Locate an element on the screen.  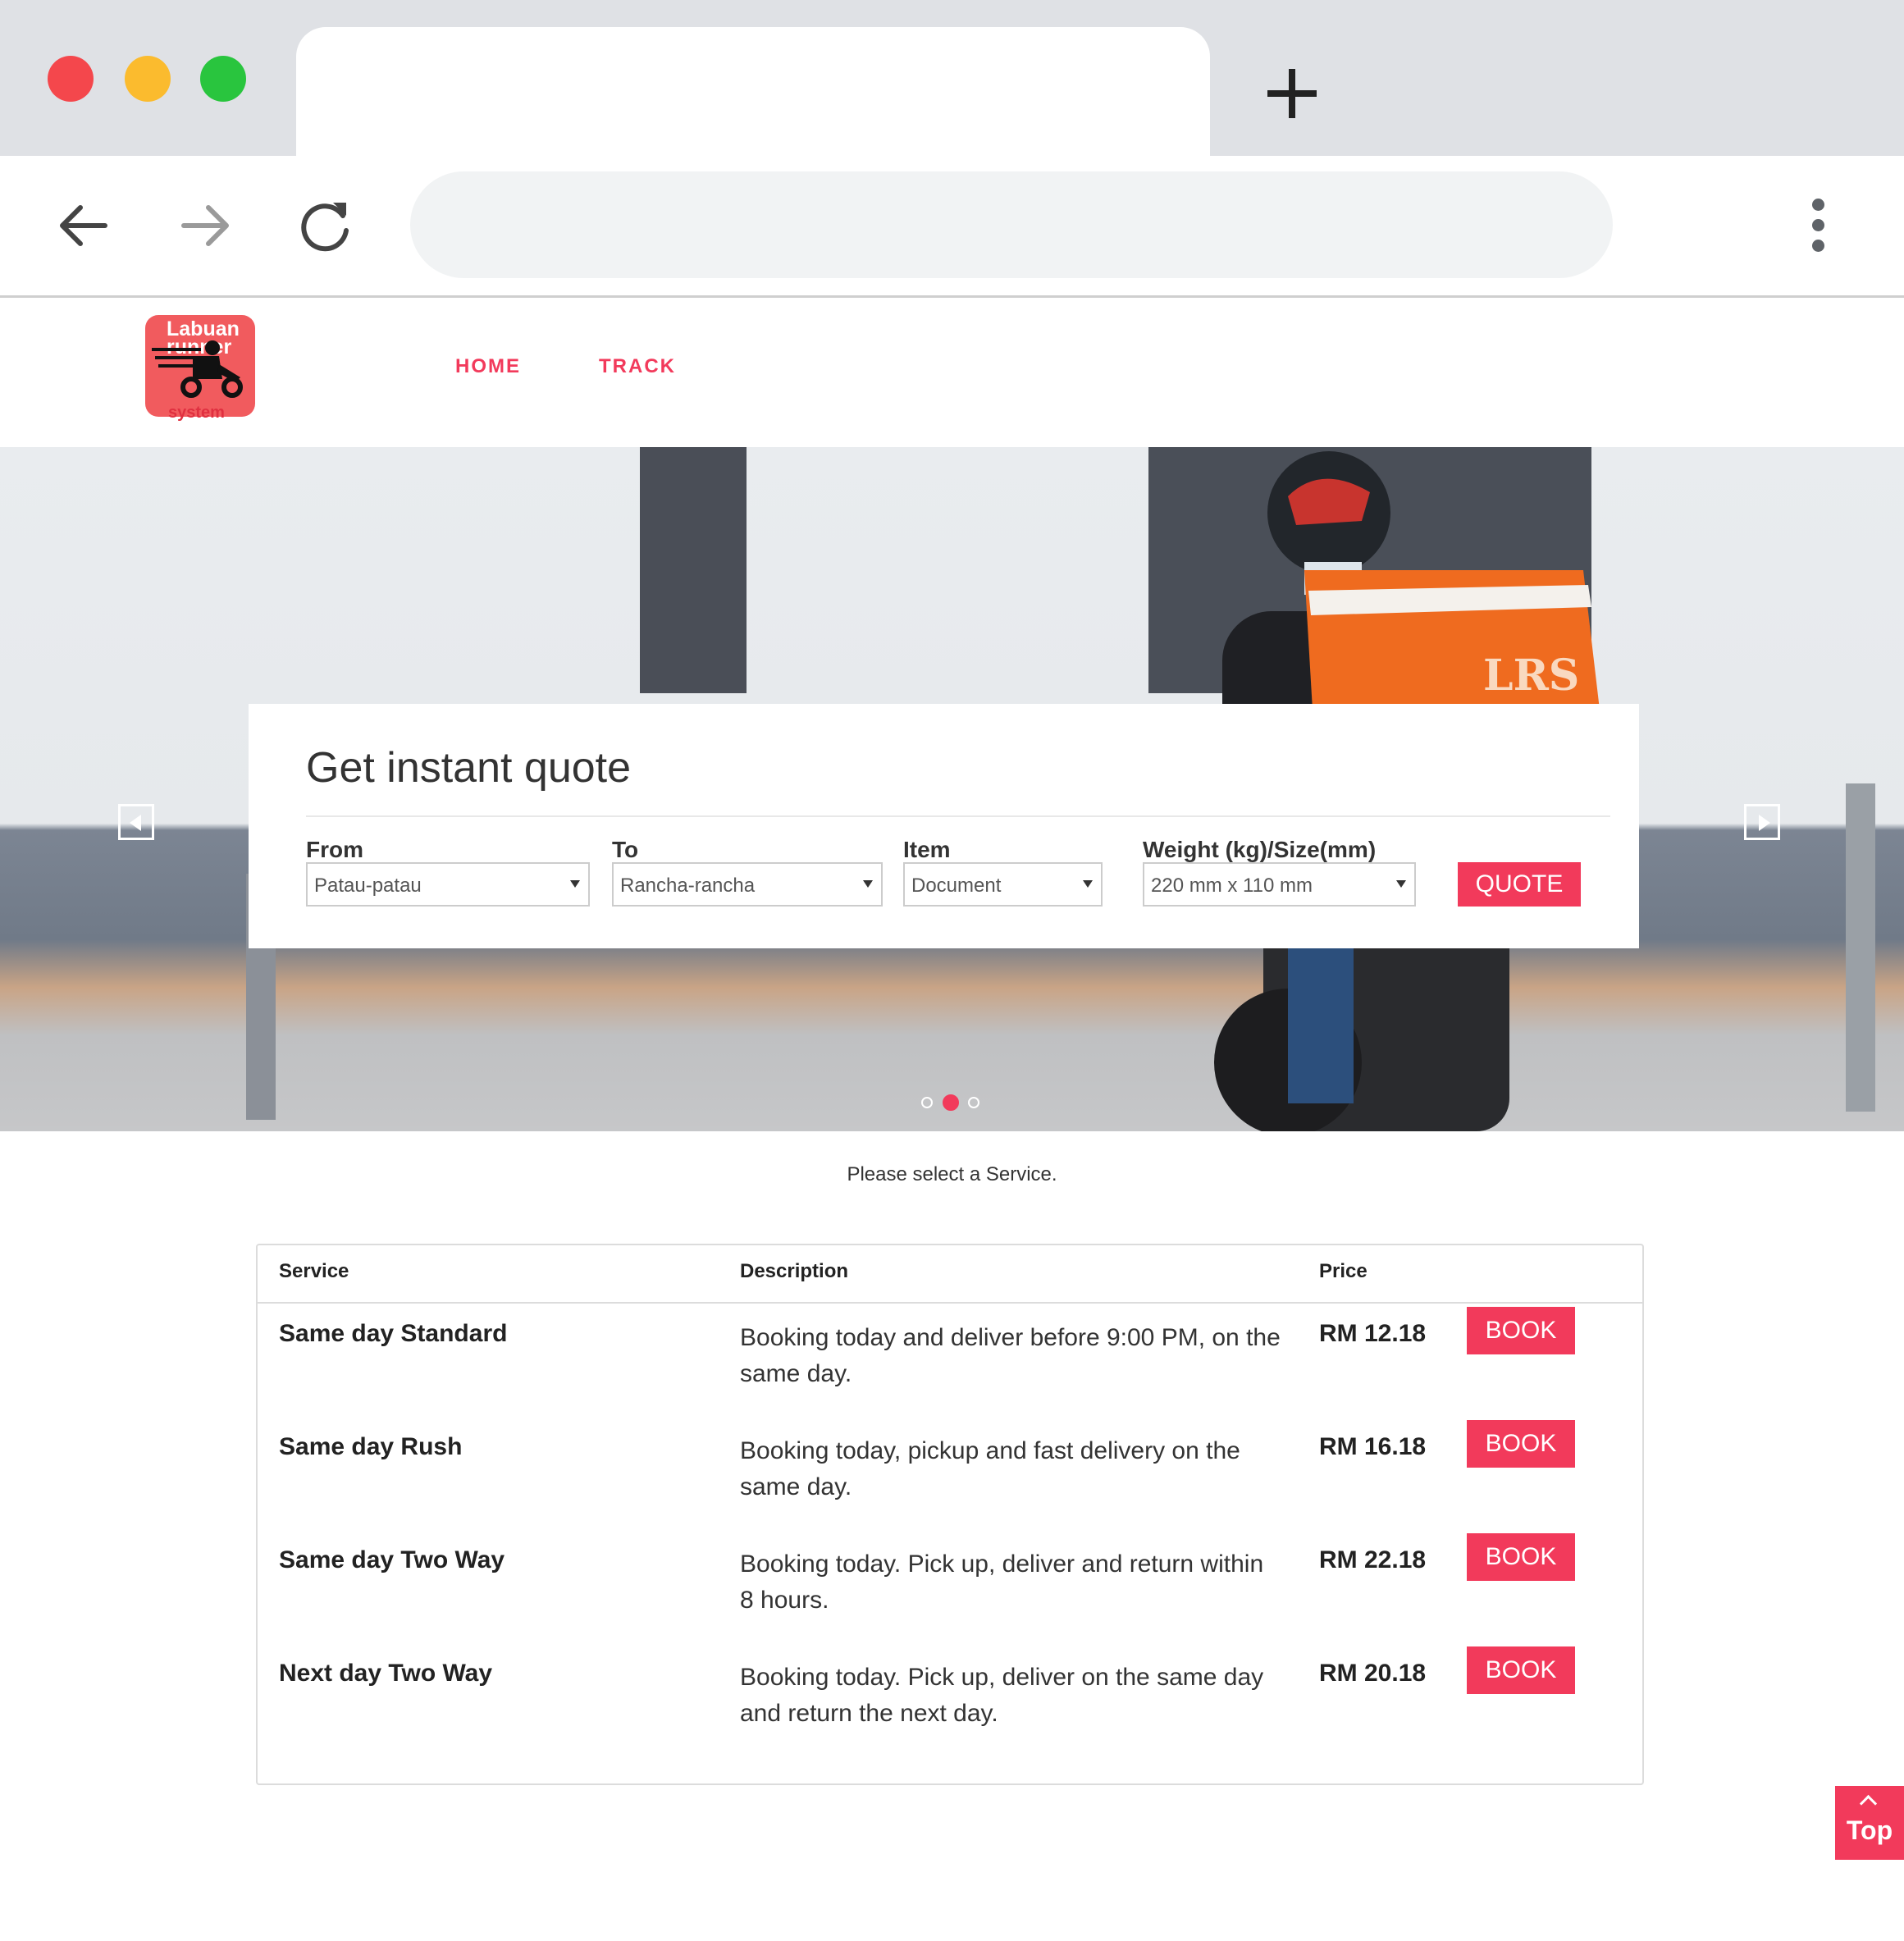
site-logo: Labuan runner system is located at coordinates (201, 370).